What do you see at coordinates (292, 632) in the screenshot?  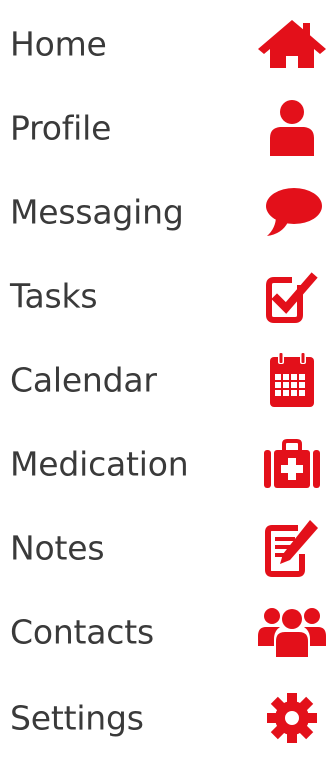 I see `users-icon` at bounding box center [292, 632].